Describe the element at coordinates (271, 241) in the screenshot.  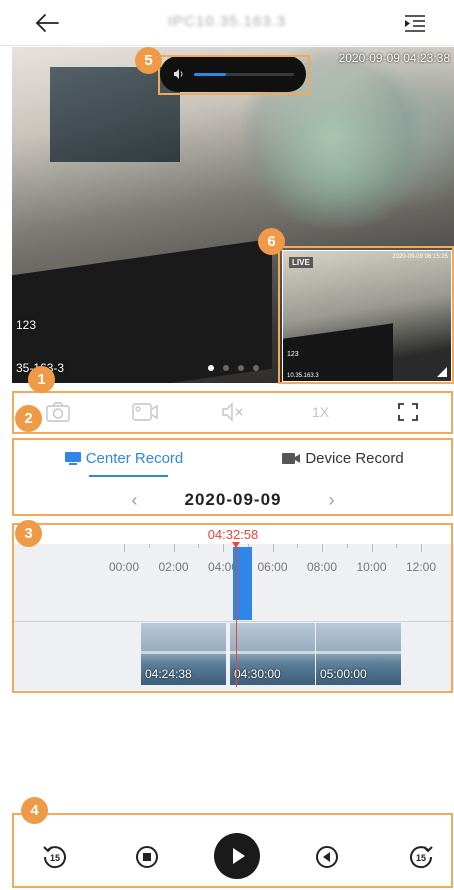
I see `annotation-marker-6: 6` at that location.